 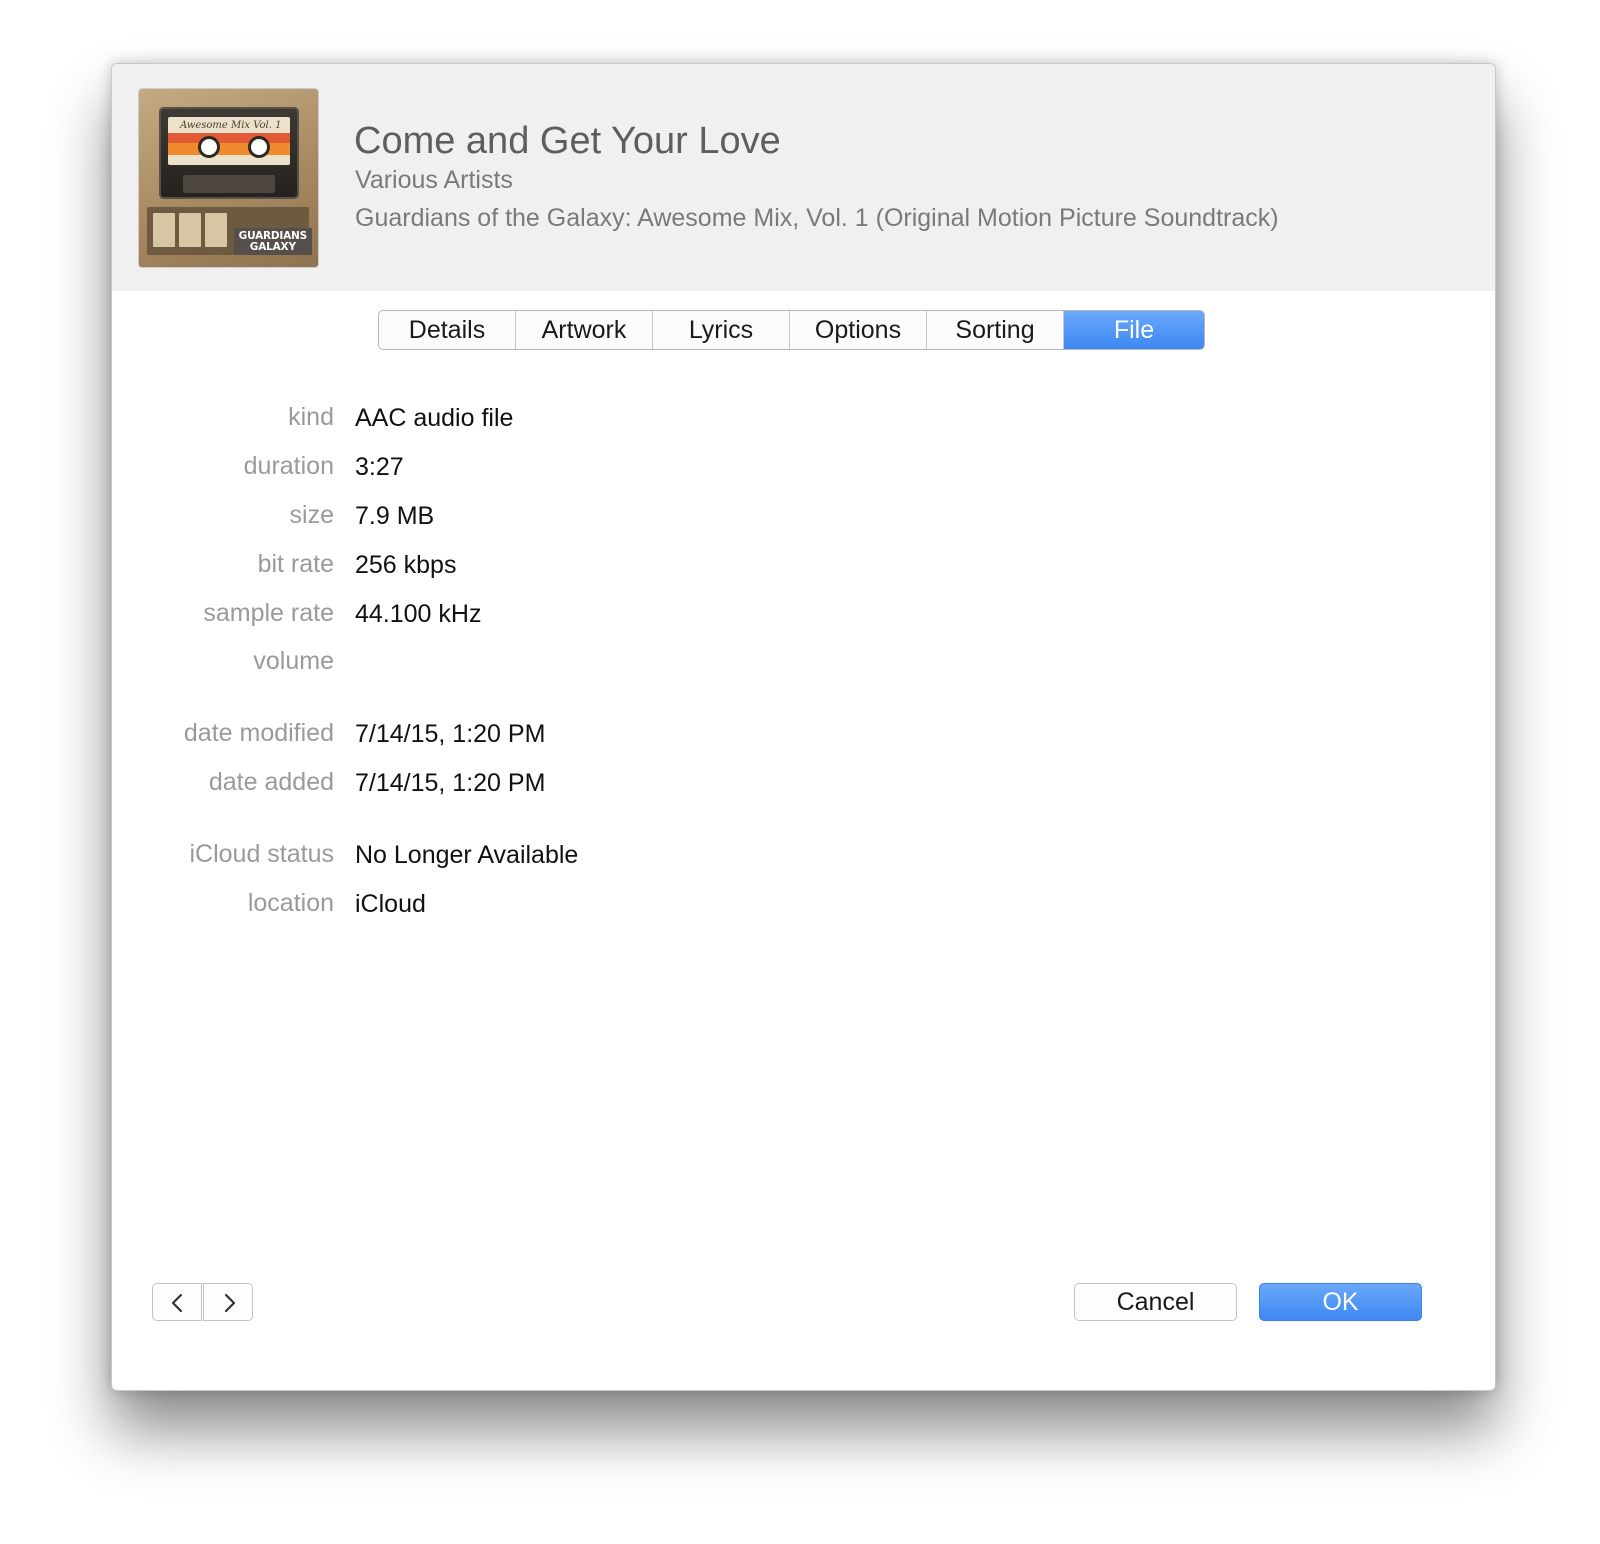 I want to click on cassette-label: Awesome Mix Vol. 1, so click(x=229, y=141).